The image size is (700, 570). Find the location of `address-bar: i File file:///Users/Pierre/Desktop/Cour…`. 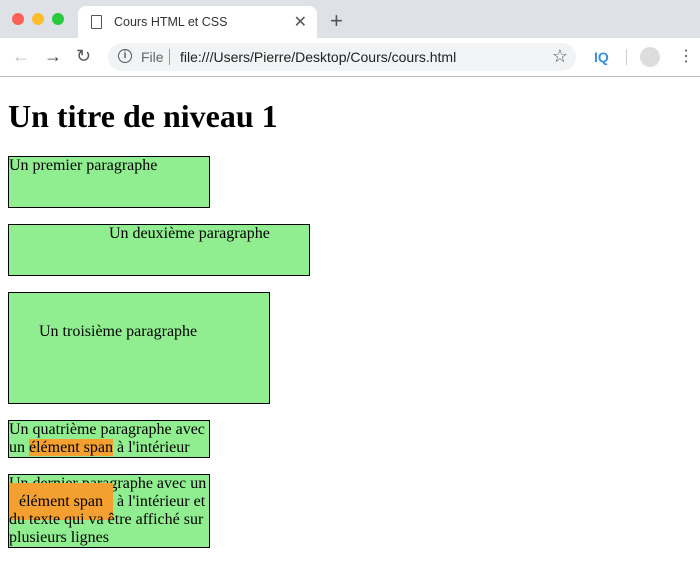

address-bar: i File file:///Users/Pierre/Desktop/Cour… is located at coordinates (342, 57).